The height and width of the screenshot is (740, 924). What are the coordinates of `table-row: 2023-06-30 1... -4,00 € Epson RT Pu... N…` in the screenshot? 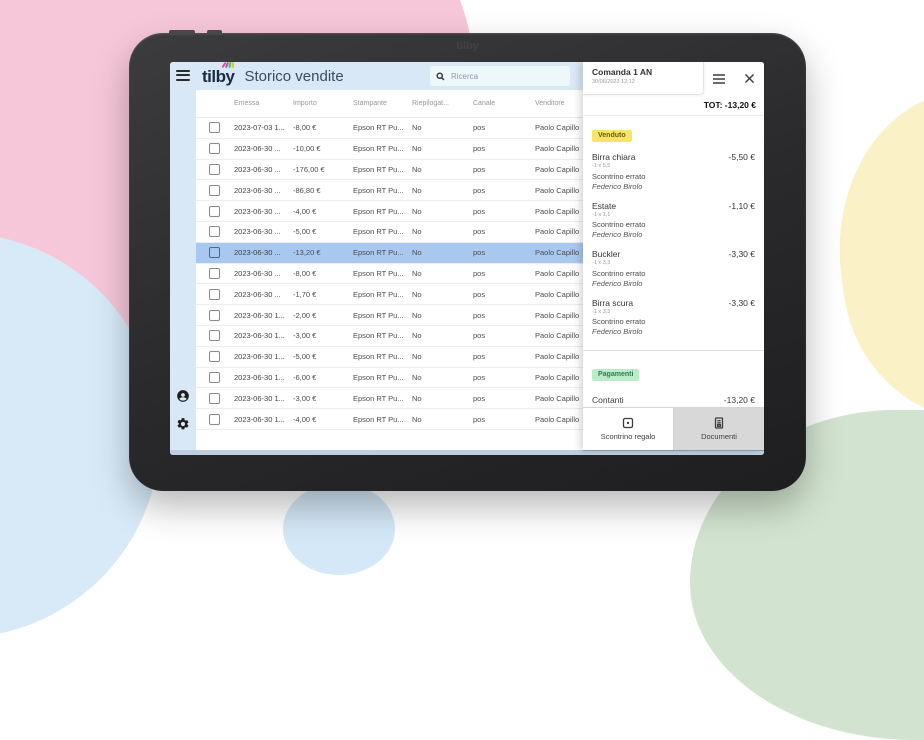 It's located at (389, 419).